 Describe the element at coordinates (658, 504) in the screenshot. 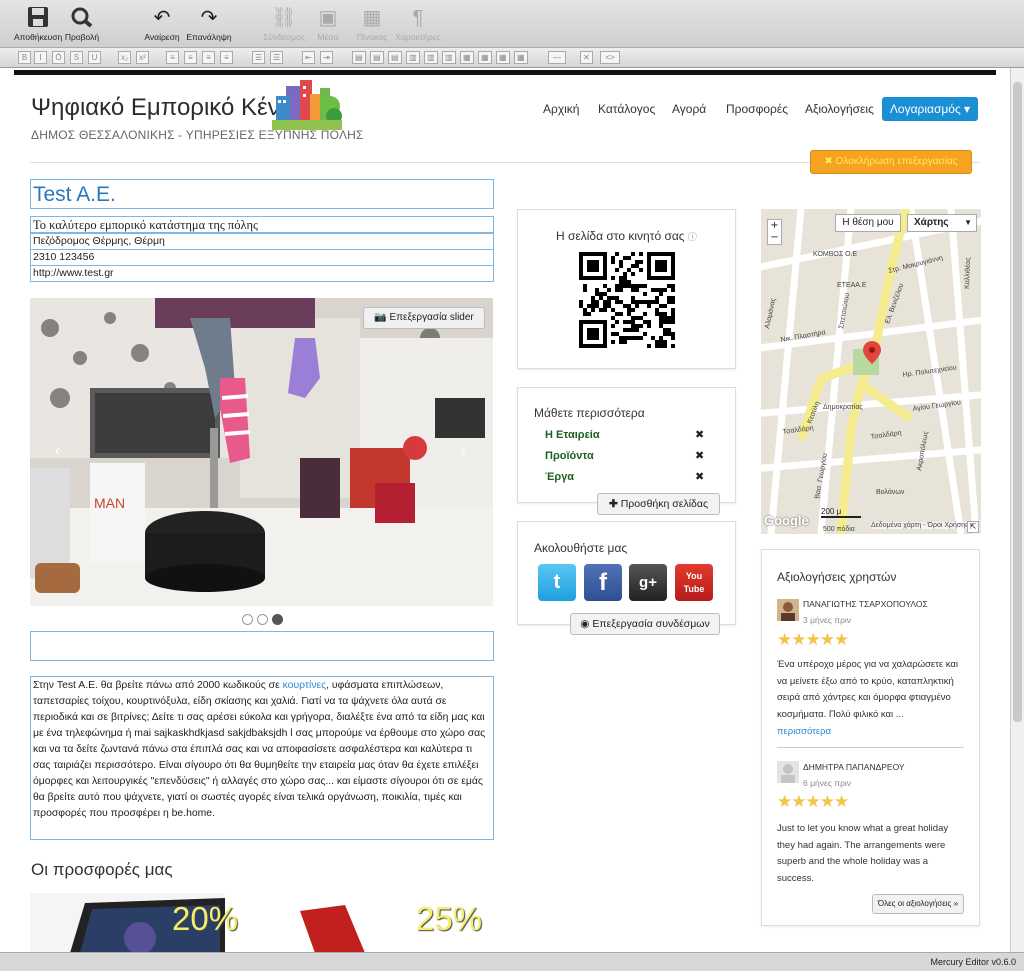

I see `add-page-button: ✚ Προσθήκη σελίδας` at that location.